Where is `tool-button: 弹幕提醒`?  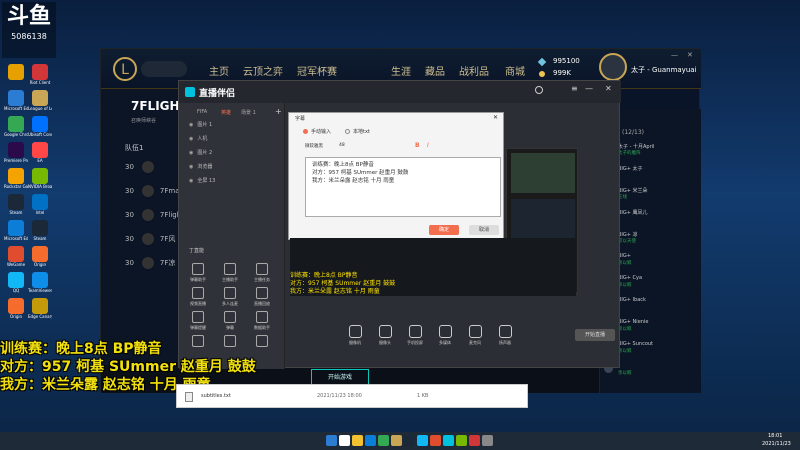 tool-button: 弹幕提醒 is located at coordinates (198, 321).